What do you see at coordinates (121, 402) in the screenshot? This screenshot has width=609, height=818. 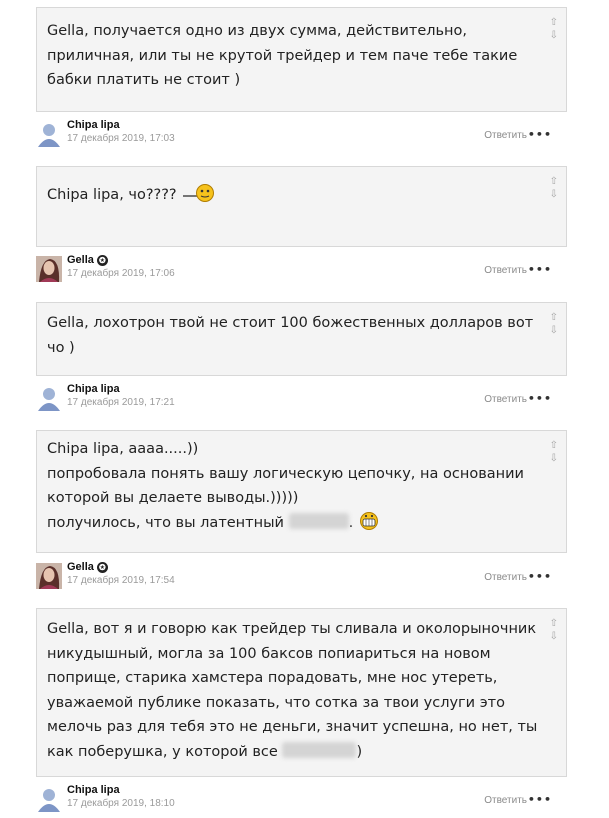 I see `comment-date: 17 декабря 2019, 17:21` at bounding box center [121, 402].